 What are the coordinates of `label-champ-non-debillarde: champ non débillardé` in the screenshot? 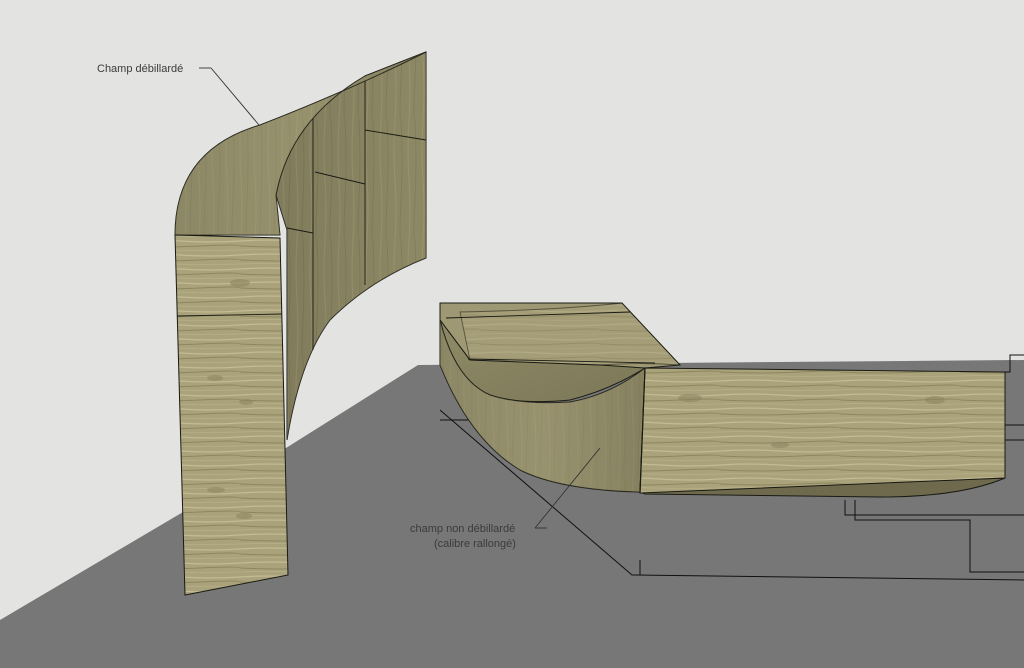 It's located at (462, 529).